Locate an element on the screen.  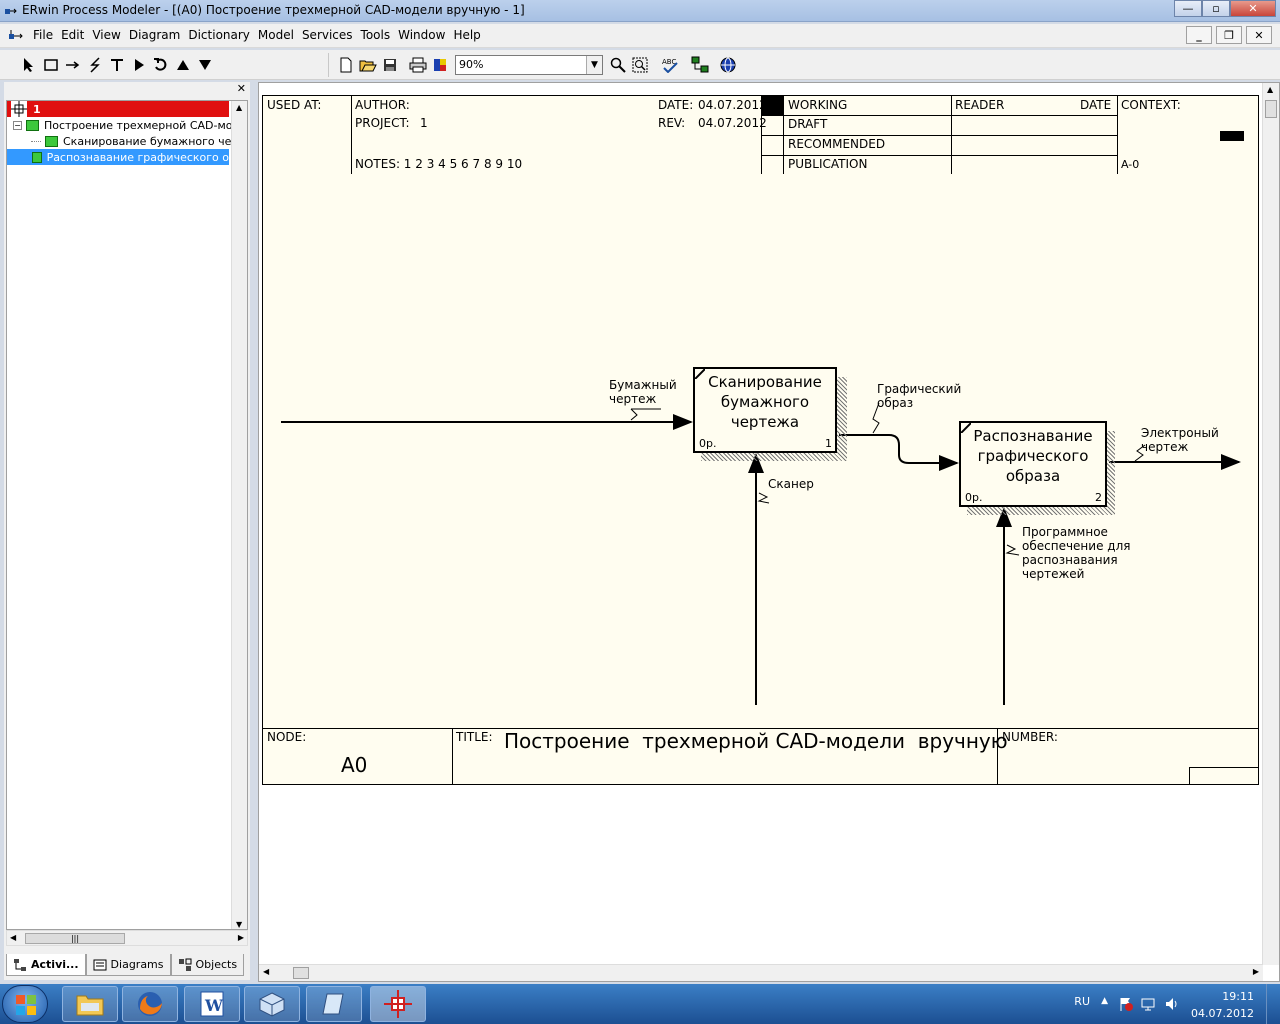
menu-edit: Edit is located at coordinates (72, 35).